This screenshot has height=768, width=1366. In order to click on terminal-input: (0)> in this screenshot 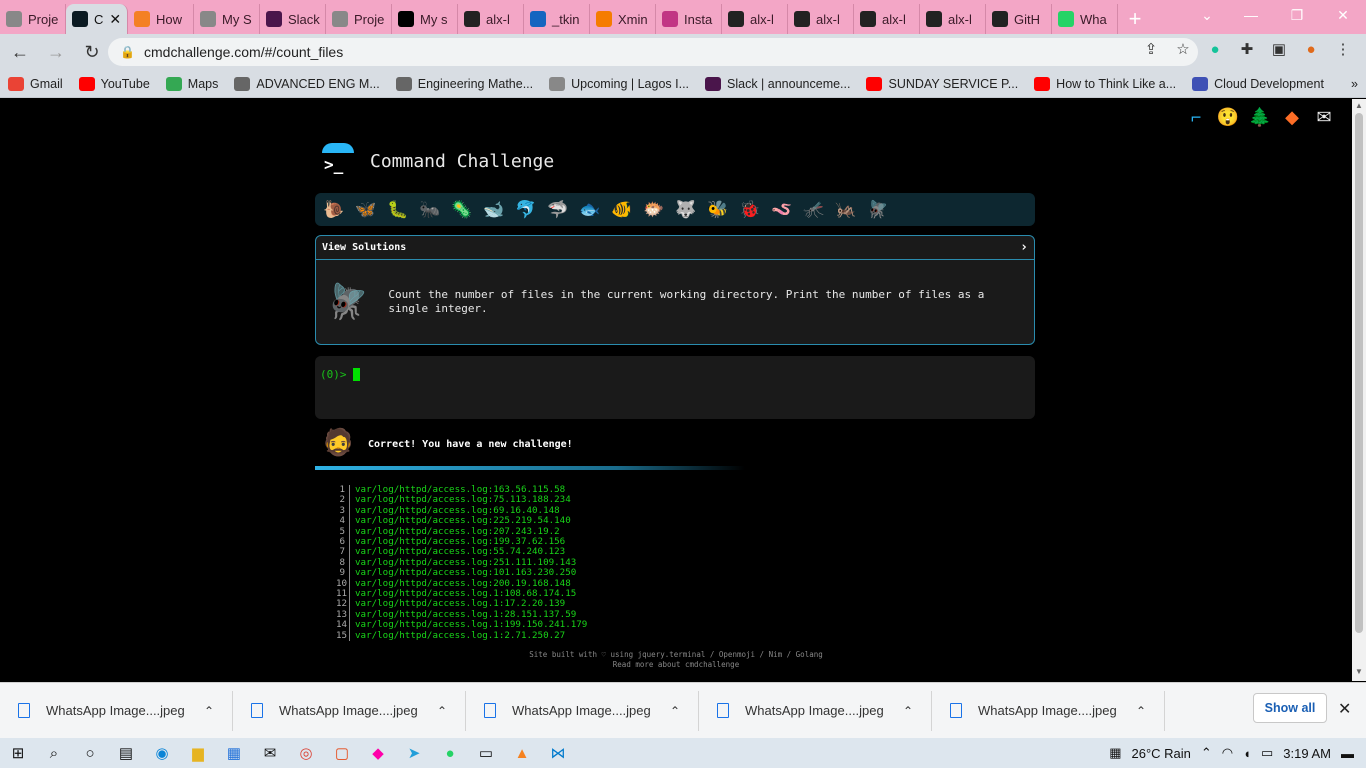, I will do `click(675, 387)`.